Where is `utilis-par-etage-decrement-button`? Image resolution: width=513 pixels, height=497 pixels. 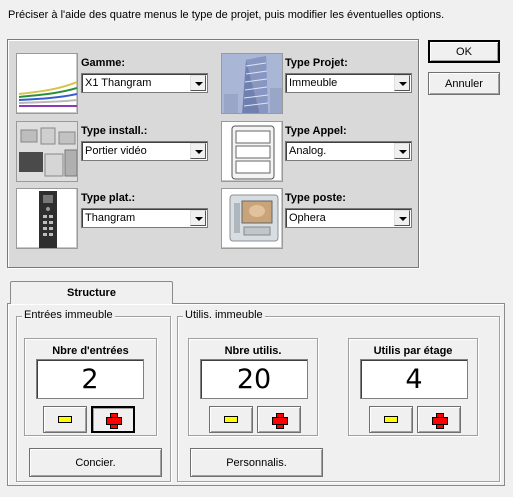
utilis-par-etage-decrement-button is located at coordinates (391, 419).